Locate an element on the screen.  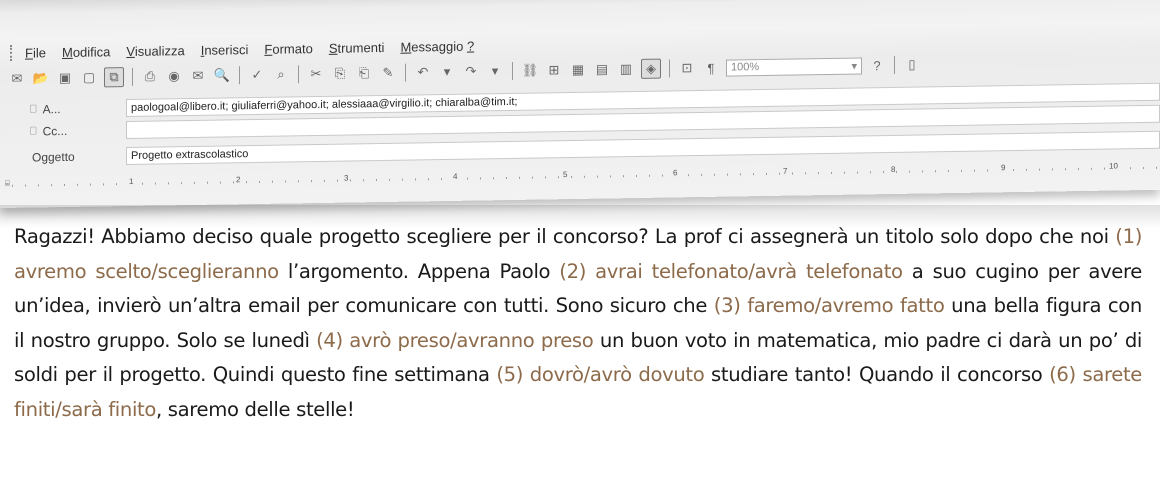
ruler-number: 6 is located at coordinates (675, 173).